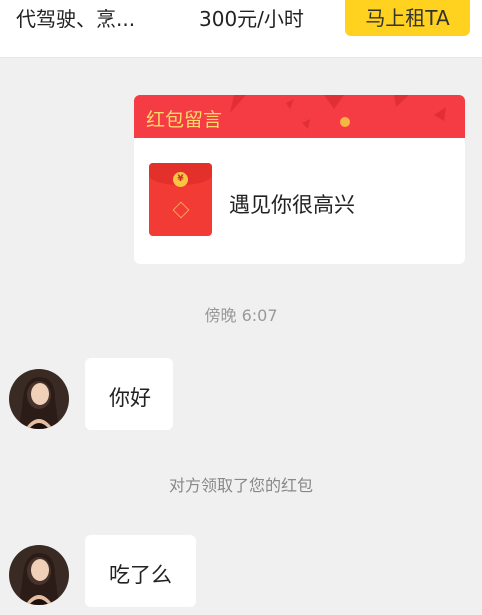 This screenshot has width=482, height=615. I want to click on rent-now-button: 马上租TA, so click(407, 18).